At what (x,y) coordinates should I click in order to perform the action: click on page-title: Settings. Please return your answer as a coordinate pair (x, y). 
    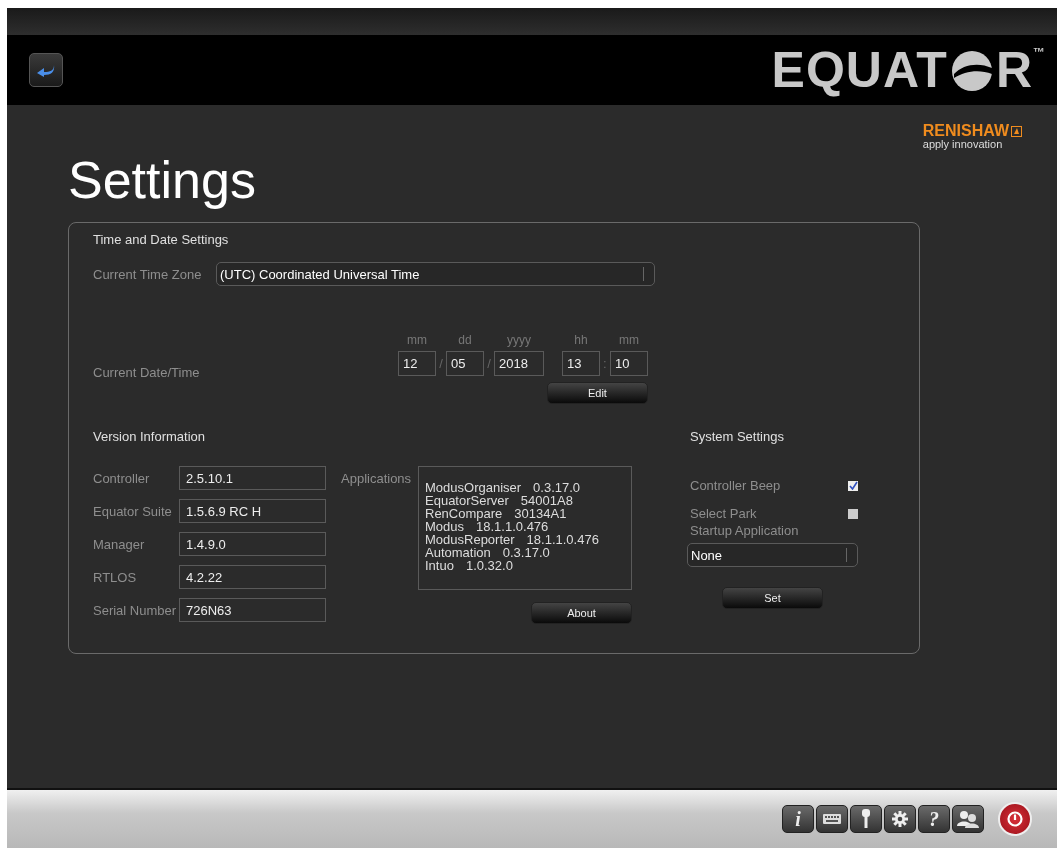
    Looking at the image, I should click on (162, 180).